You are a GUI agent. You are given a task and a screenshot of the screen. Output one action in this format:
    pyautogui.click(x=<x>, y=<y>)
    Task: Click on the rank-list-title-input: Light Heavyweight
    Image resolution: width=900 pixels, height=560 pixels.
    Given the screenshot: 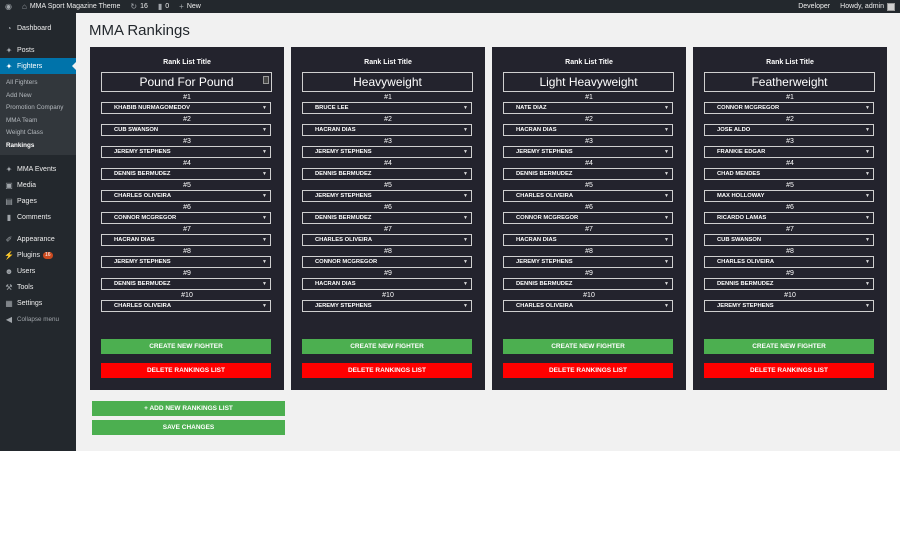 What is the action you would take?
    pyautogui.click(x=588, y=82)
    